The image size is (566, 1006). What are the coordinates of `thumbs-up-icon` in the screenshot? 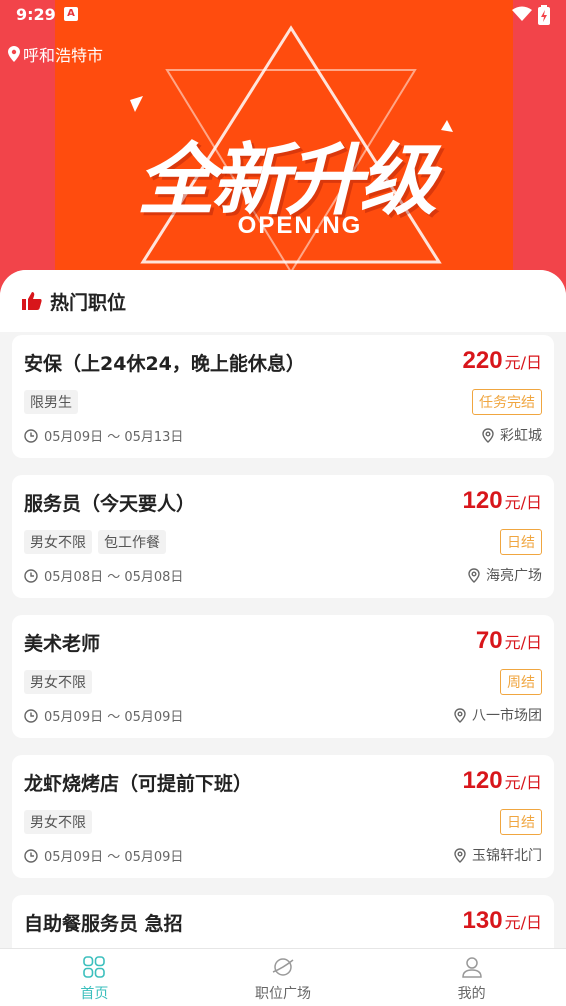 It's located at (32, 301).